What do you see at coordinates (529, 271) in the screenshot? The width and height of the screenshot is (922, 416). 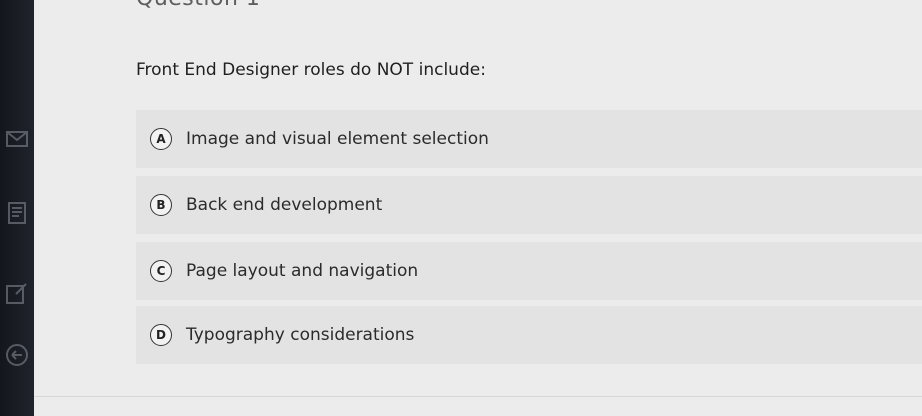 I see `answer-option-c: C Page layout and navigation` at bounding box center [529, 271].